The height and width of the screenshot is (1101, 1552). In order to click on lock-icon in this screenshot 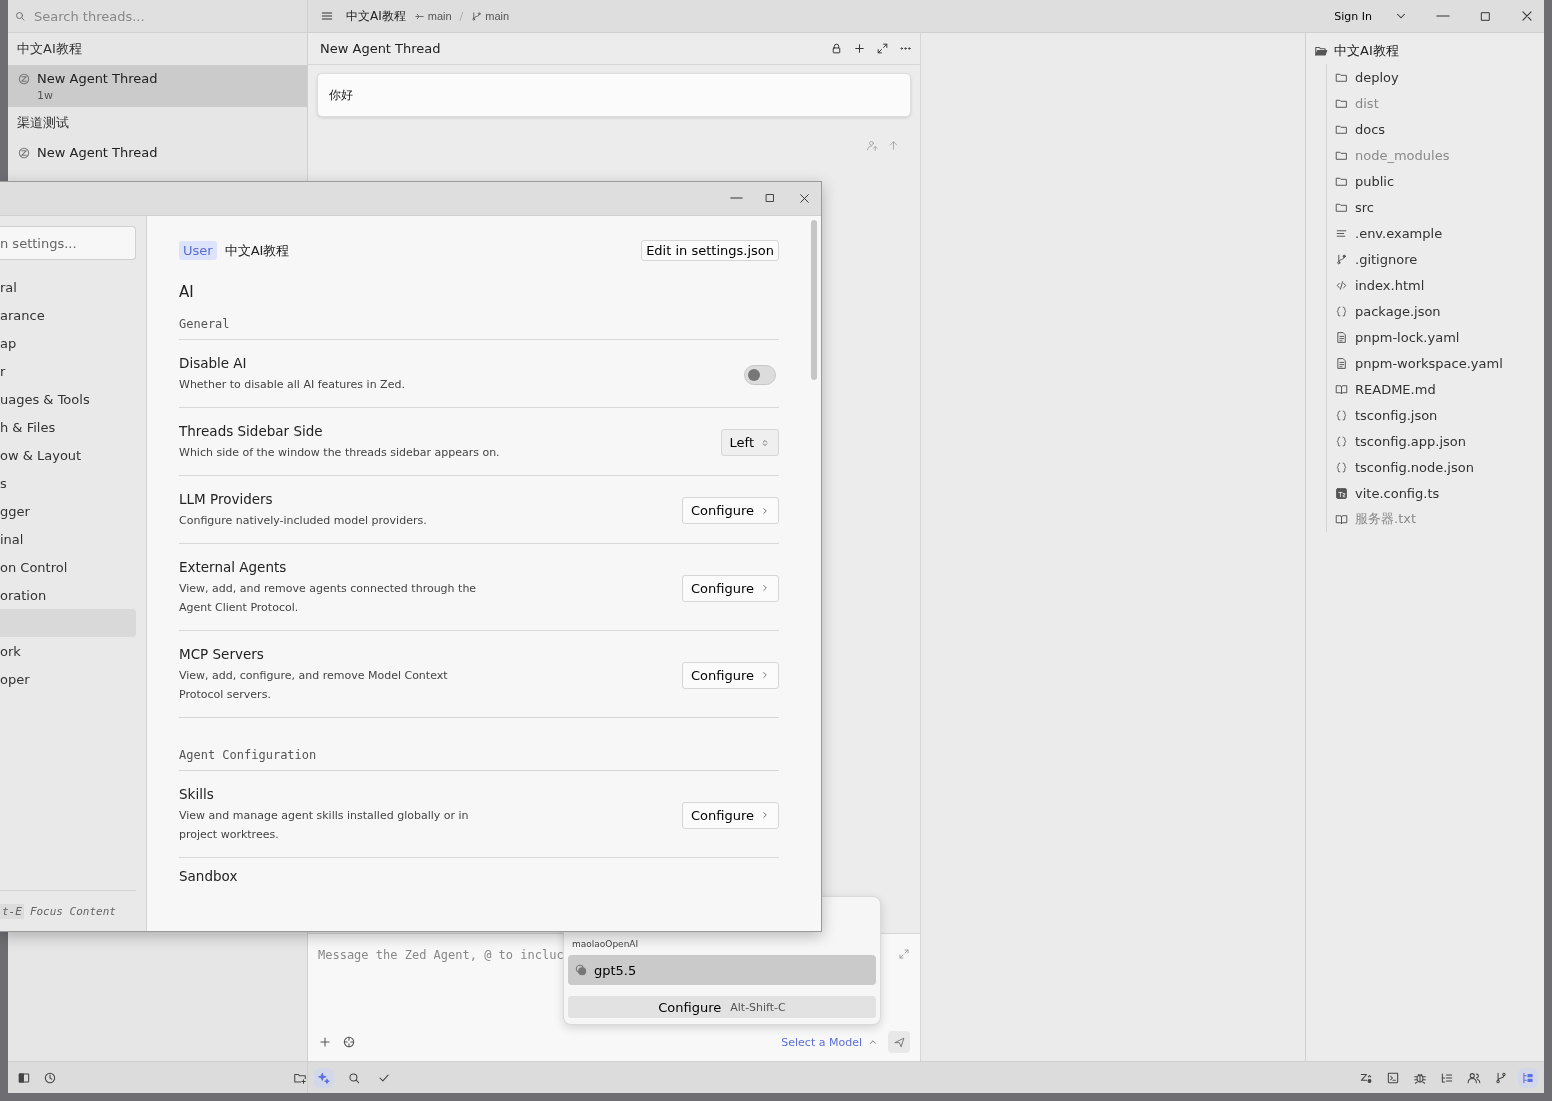, I will do `click(836, 48)`.